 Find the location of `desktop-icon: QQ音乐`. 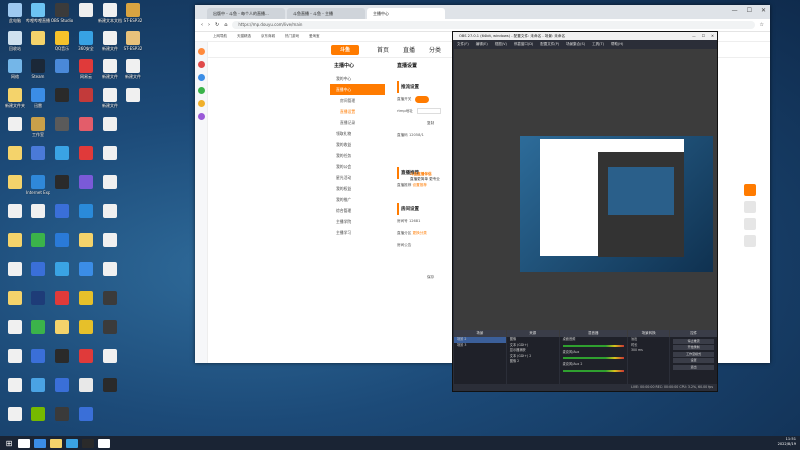

desktop-icon: QQ音乐 is located at coordinates (62, 41).